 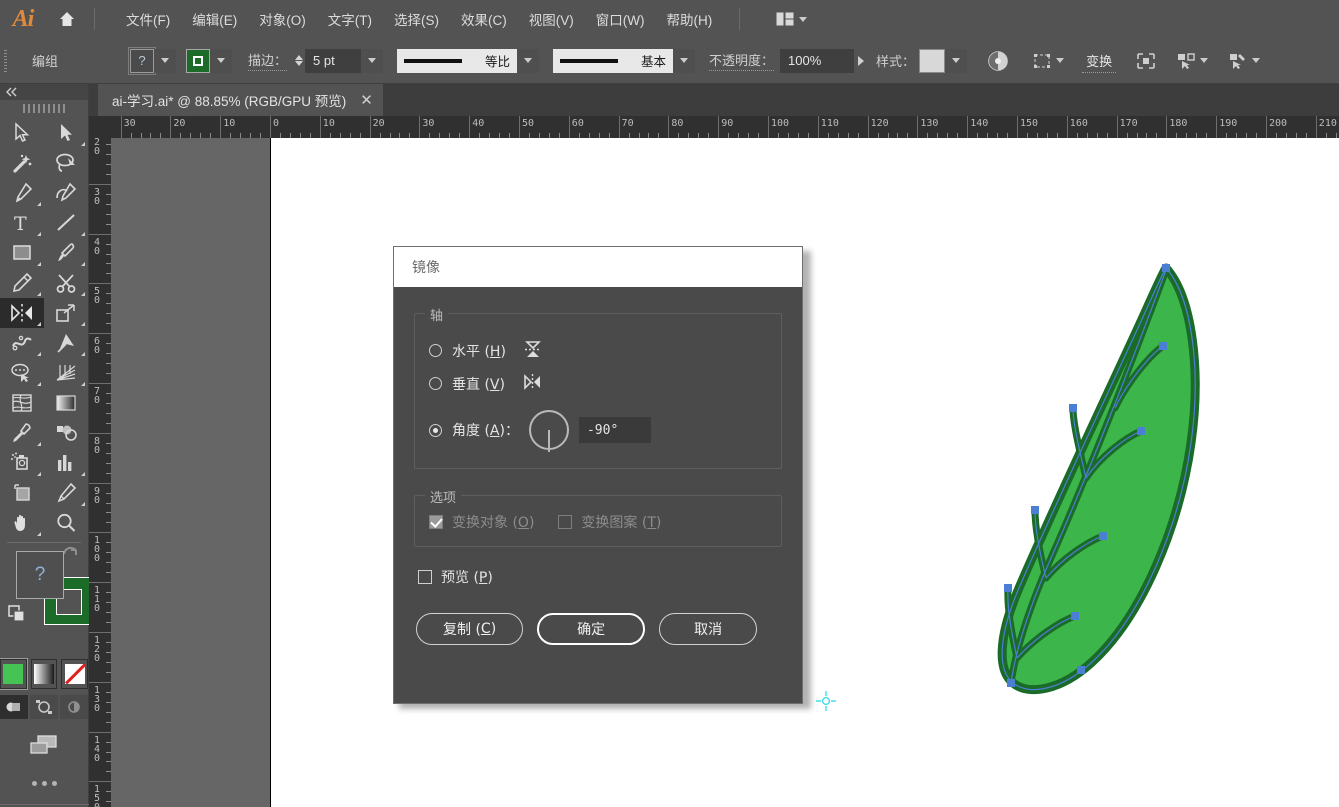 What do you see at coordinates (44, 783) in the screenshot?
I see `edit-toolbar-ellipsis-icon` at bounding box center [44, 783].